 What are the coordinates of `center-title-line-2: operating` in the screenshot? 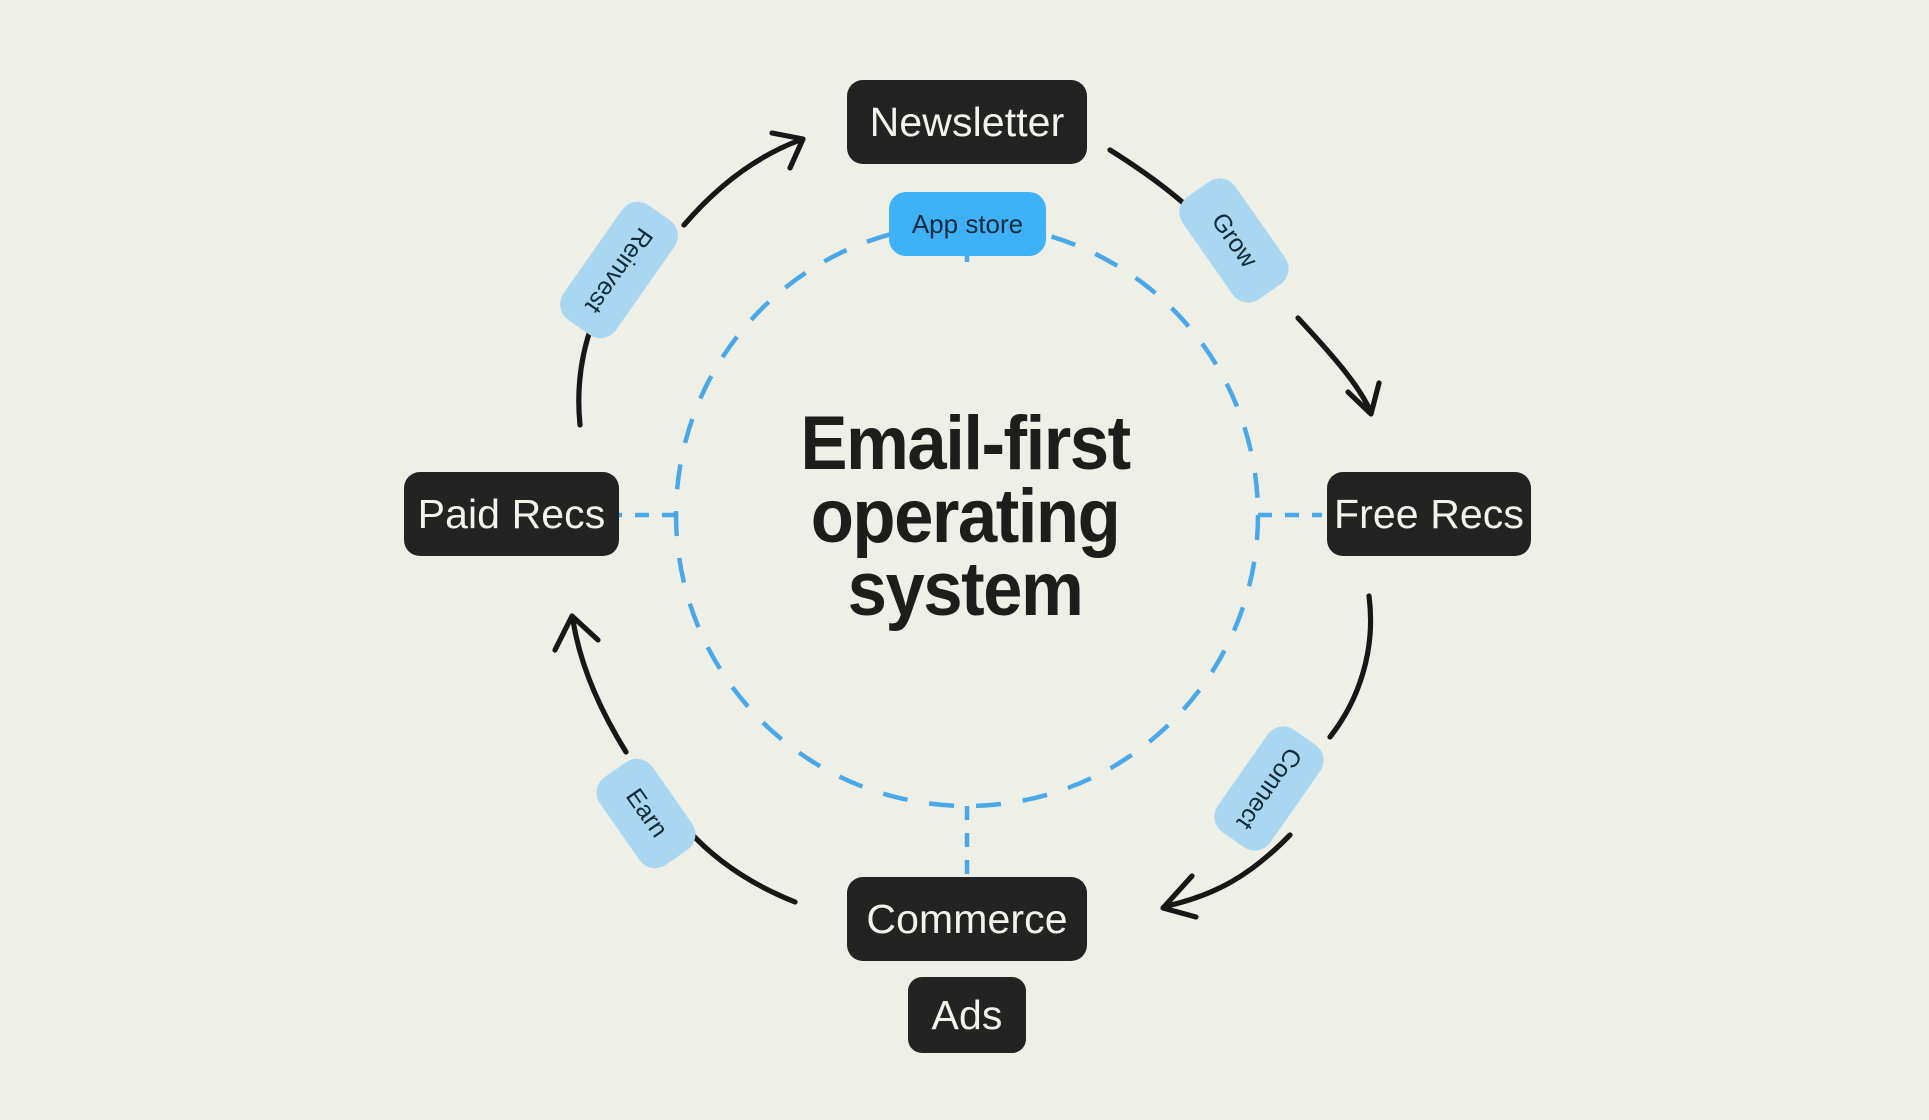 It's located at (965, 516).